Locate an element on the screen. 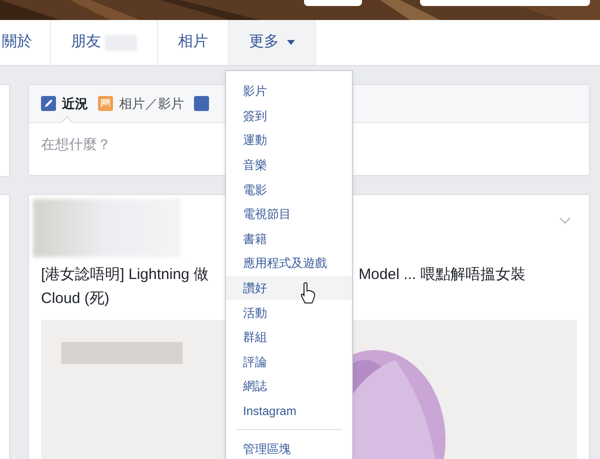 This screenshot has height=459, width=600. menu-item: 管理區塊 is located at coordinates (289, 447).